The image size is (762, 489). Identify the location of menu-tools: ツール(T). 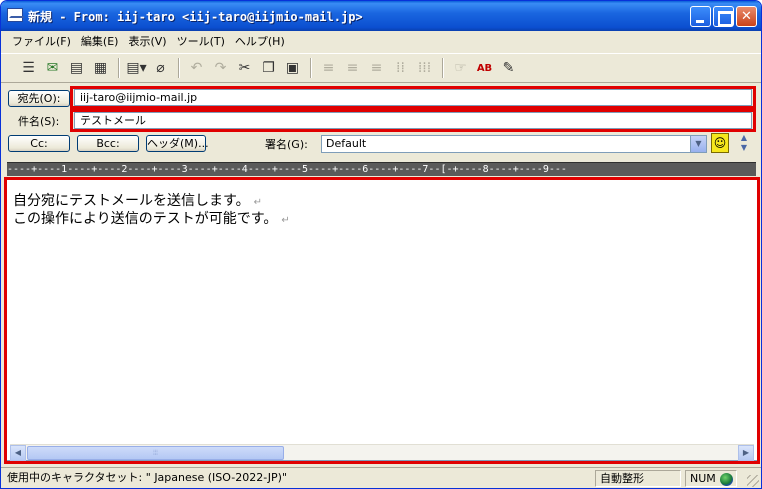
(201, 41).